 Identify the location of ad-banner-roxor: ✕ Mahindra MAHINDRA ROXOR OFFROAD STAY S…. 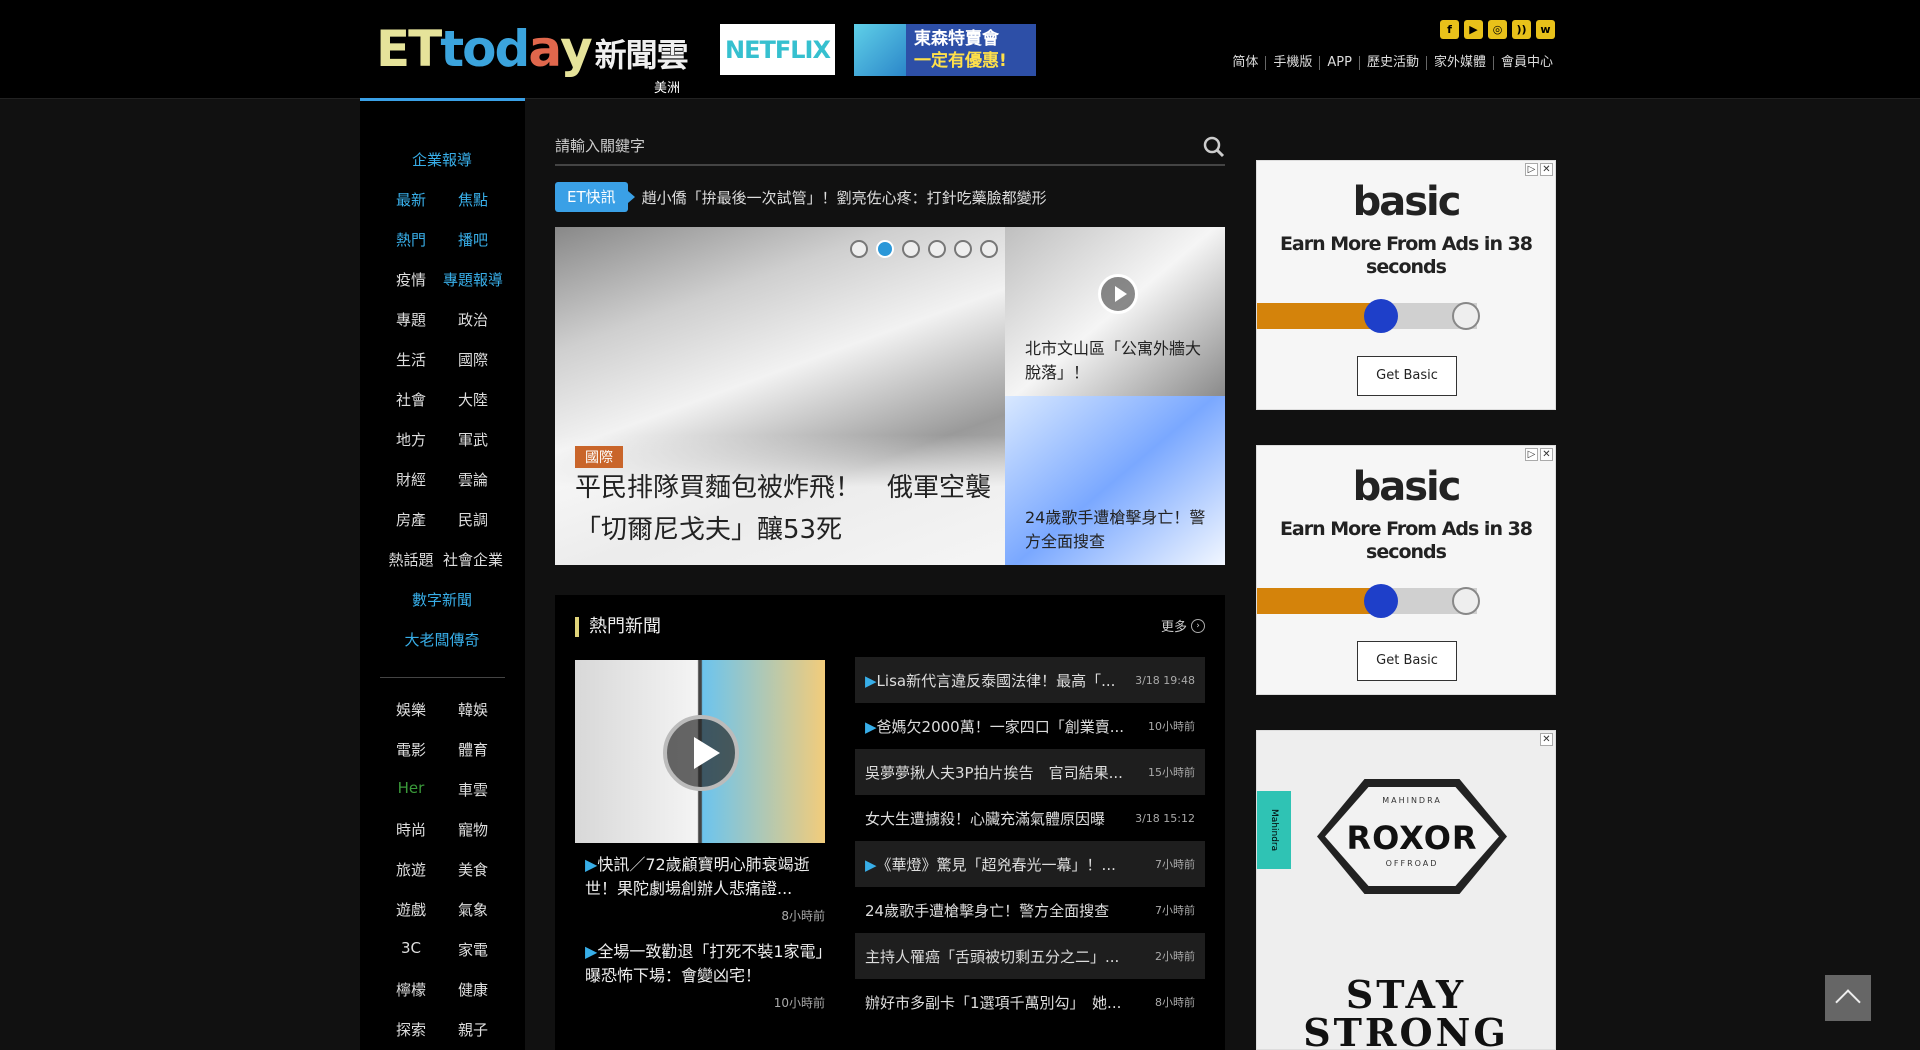
(1406, 890).